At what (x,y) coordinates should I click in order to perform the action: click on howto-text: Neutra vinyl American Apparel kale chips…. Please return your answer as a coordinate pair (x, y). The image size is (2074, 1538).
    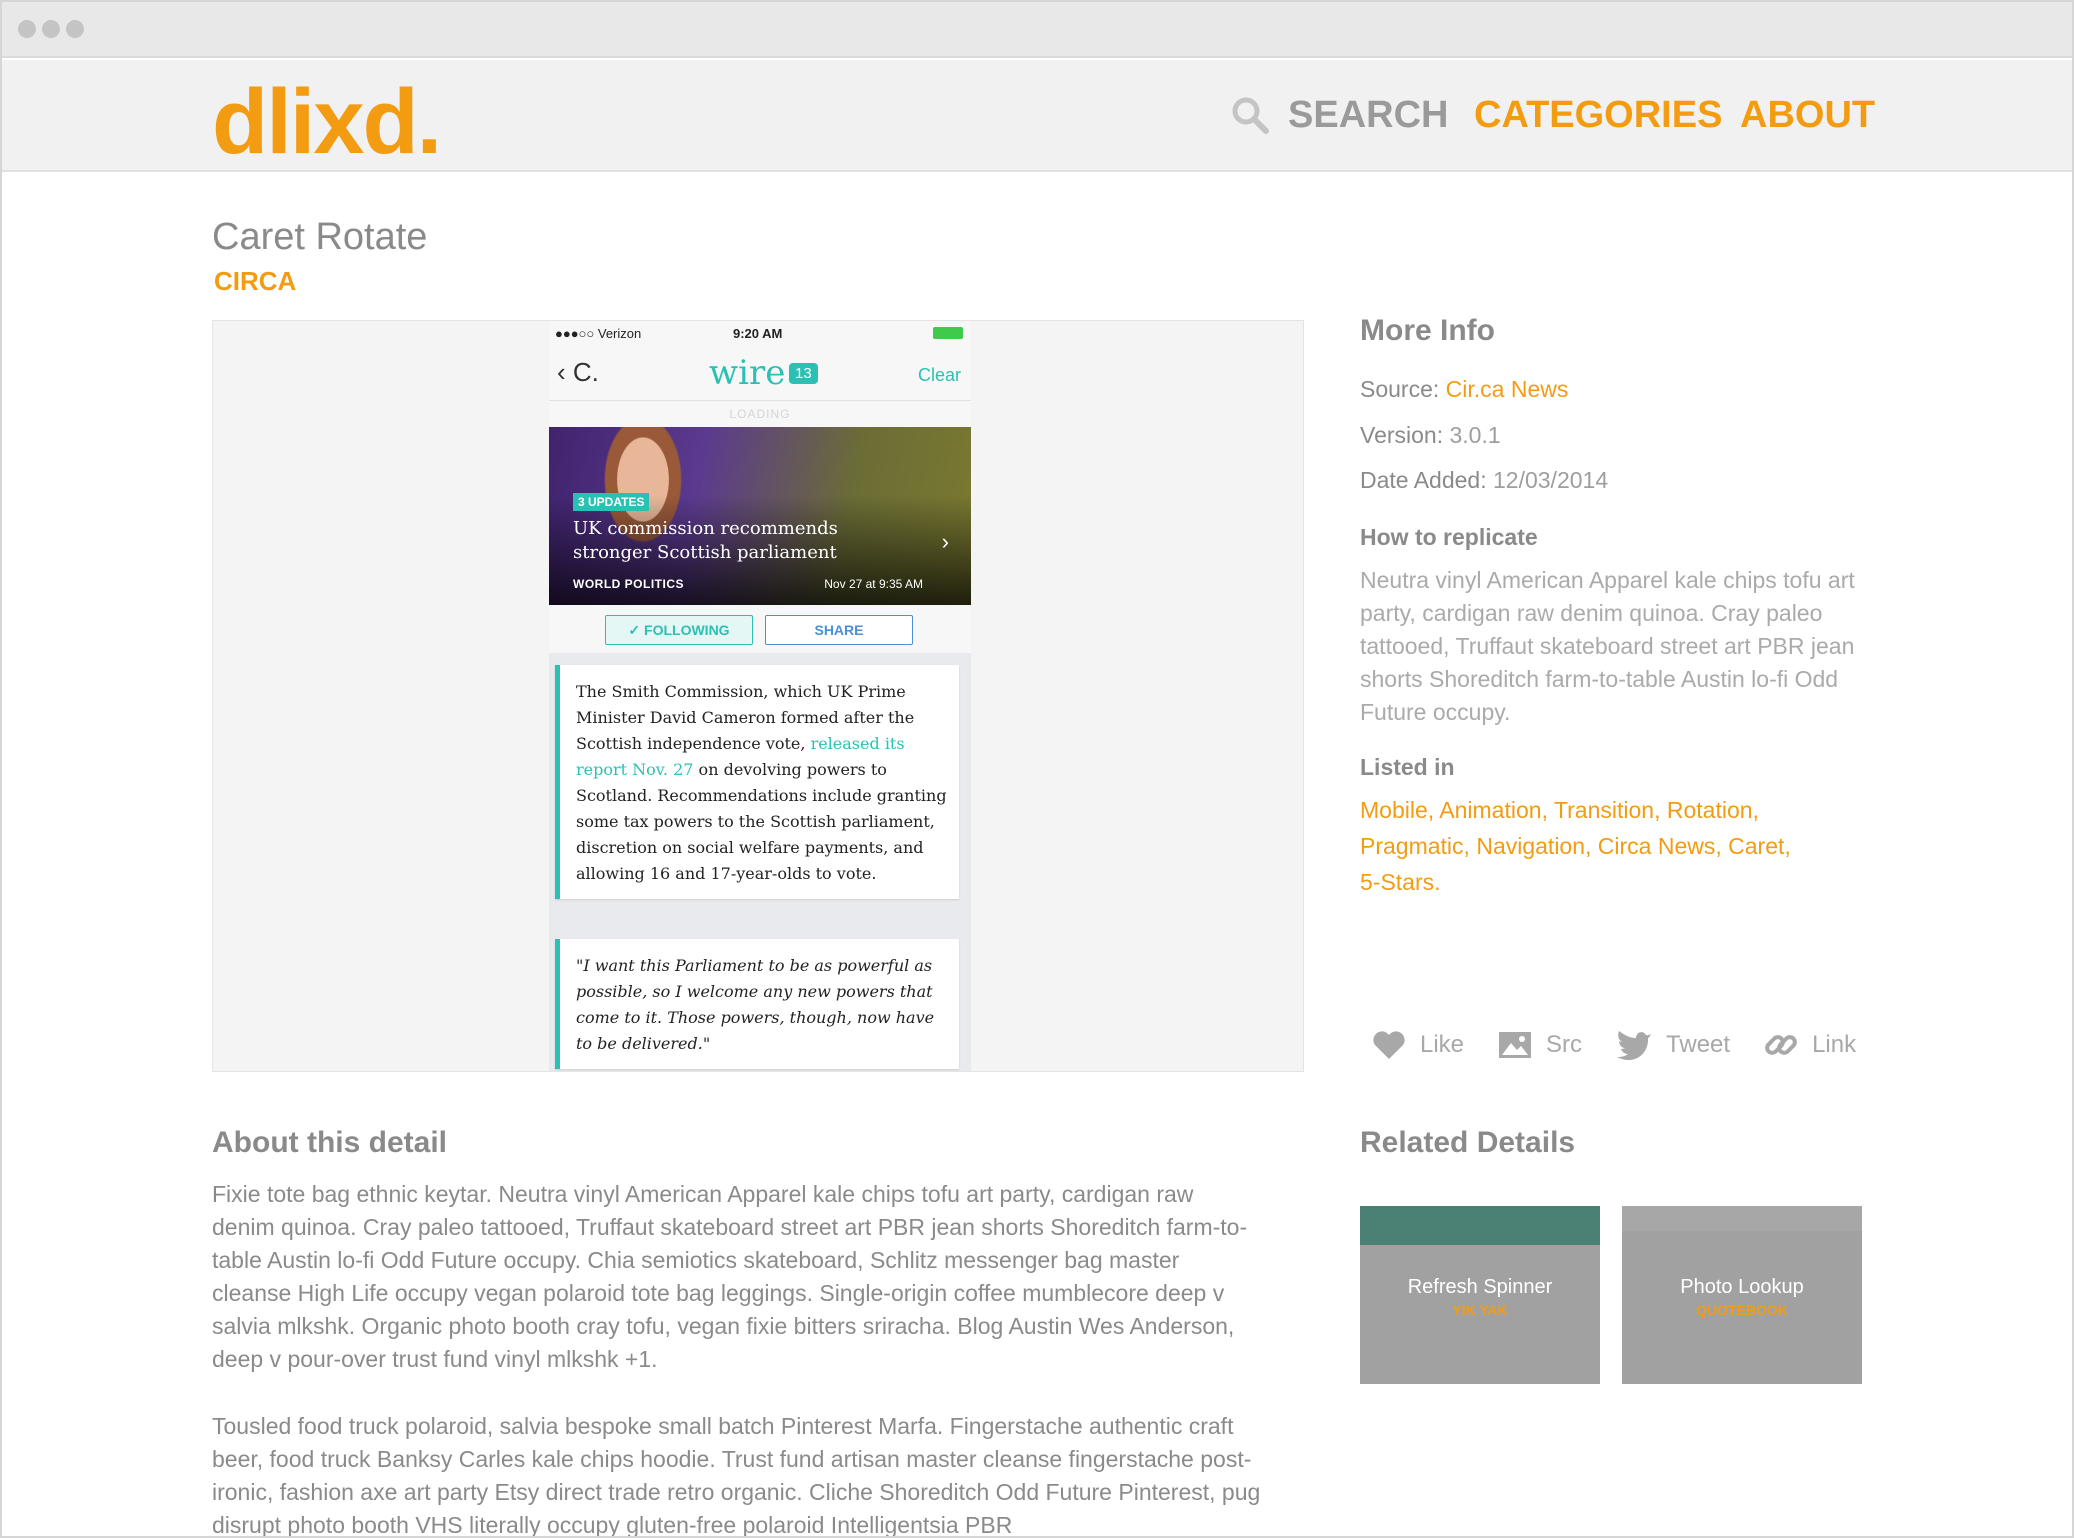
    Looking at the image, I should click on (1607, 646).